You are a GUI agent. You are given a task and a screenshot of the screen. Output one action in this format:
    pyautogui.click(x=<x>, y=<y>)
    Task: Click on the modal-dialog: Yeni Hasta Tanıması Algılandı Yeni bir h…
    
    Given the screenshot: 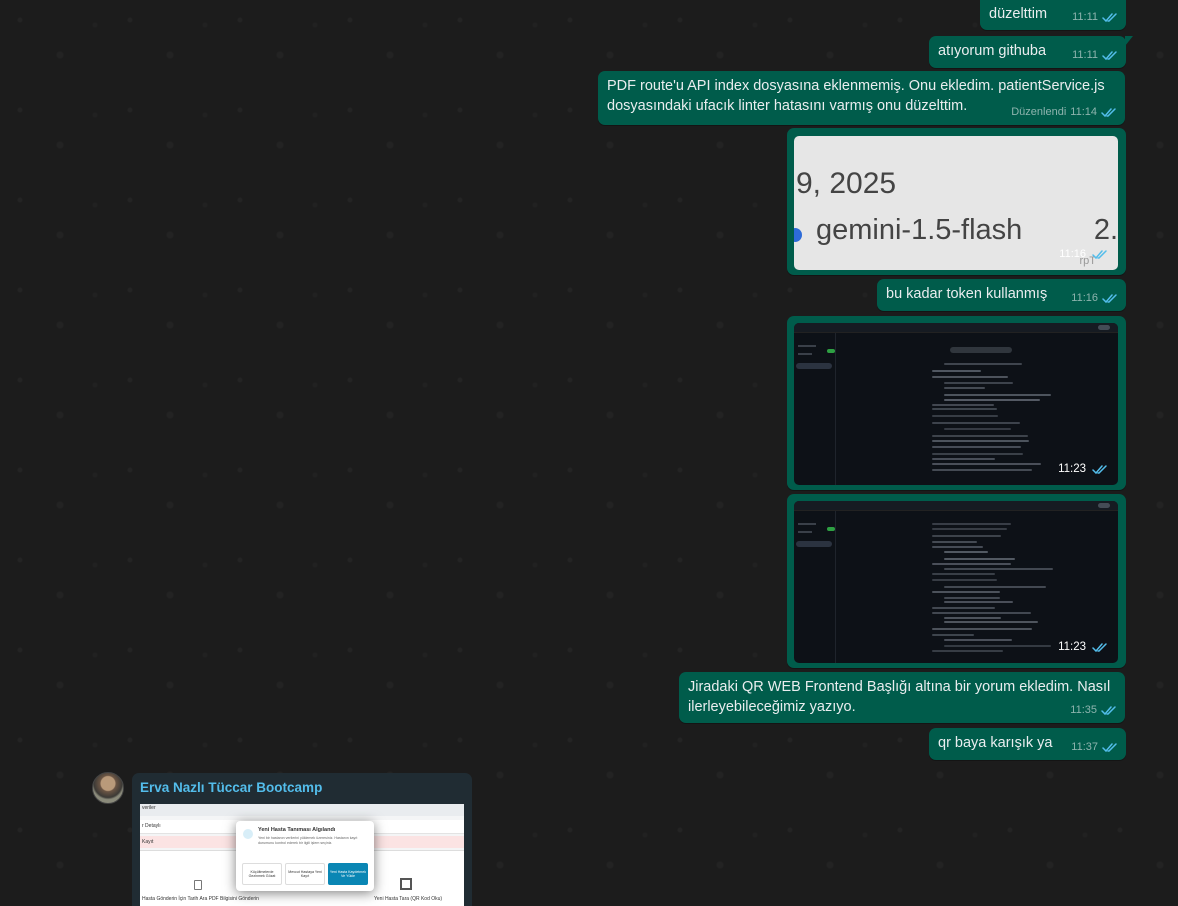 What is the action you would take?
    pyautogui.click(x=305, y=856)
    